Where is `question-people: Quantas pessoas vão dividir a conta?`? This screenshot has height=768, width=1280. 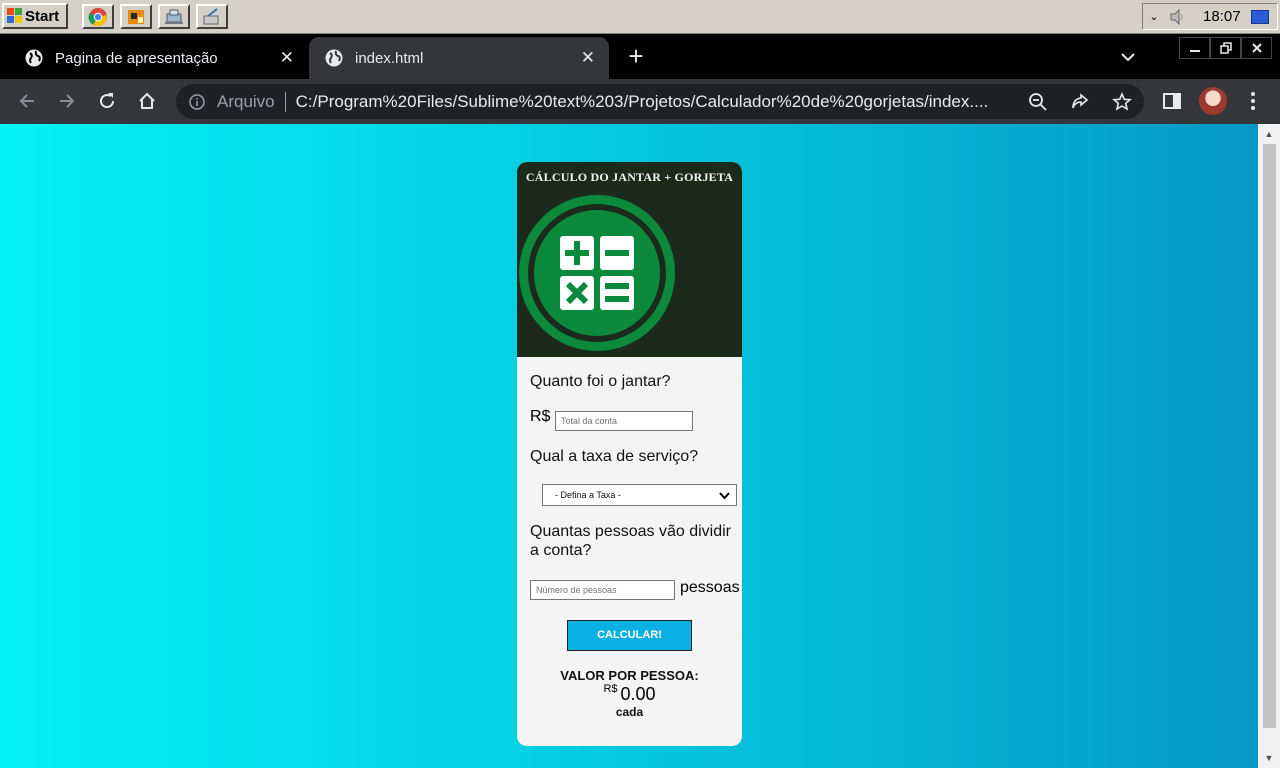 question-people: Quantas pessoas vão dividir a conta? is located at coordinates (630, 541).